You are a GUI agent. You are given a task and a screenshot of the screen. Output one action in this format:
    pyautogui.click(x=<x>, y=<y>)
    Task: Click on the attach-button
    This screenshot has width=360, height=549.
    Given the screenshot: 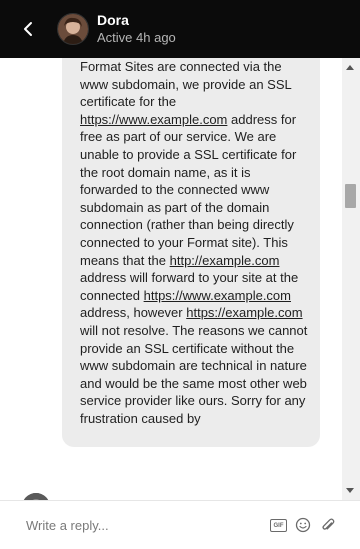 What is the action you would take?
    pyautogui.click(x=328, y=525)
    